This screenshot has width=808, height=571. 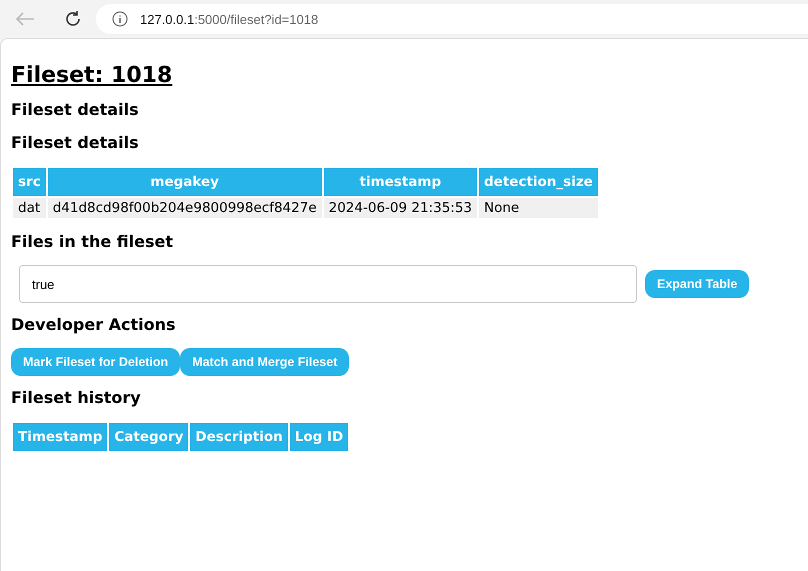 I want to click on address-bar: 127.0.0.1:5000/fileset?id=1018, so click(x=452, y=19).